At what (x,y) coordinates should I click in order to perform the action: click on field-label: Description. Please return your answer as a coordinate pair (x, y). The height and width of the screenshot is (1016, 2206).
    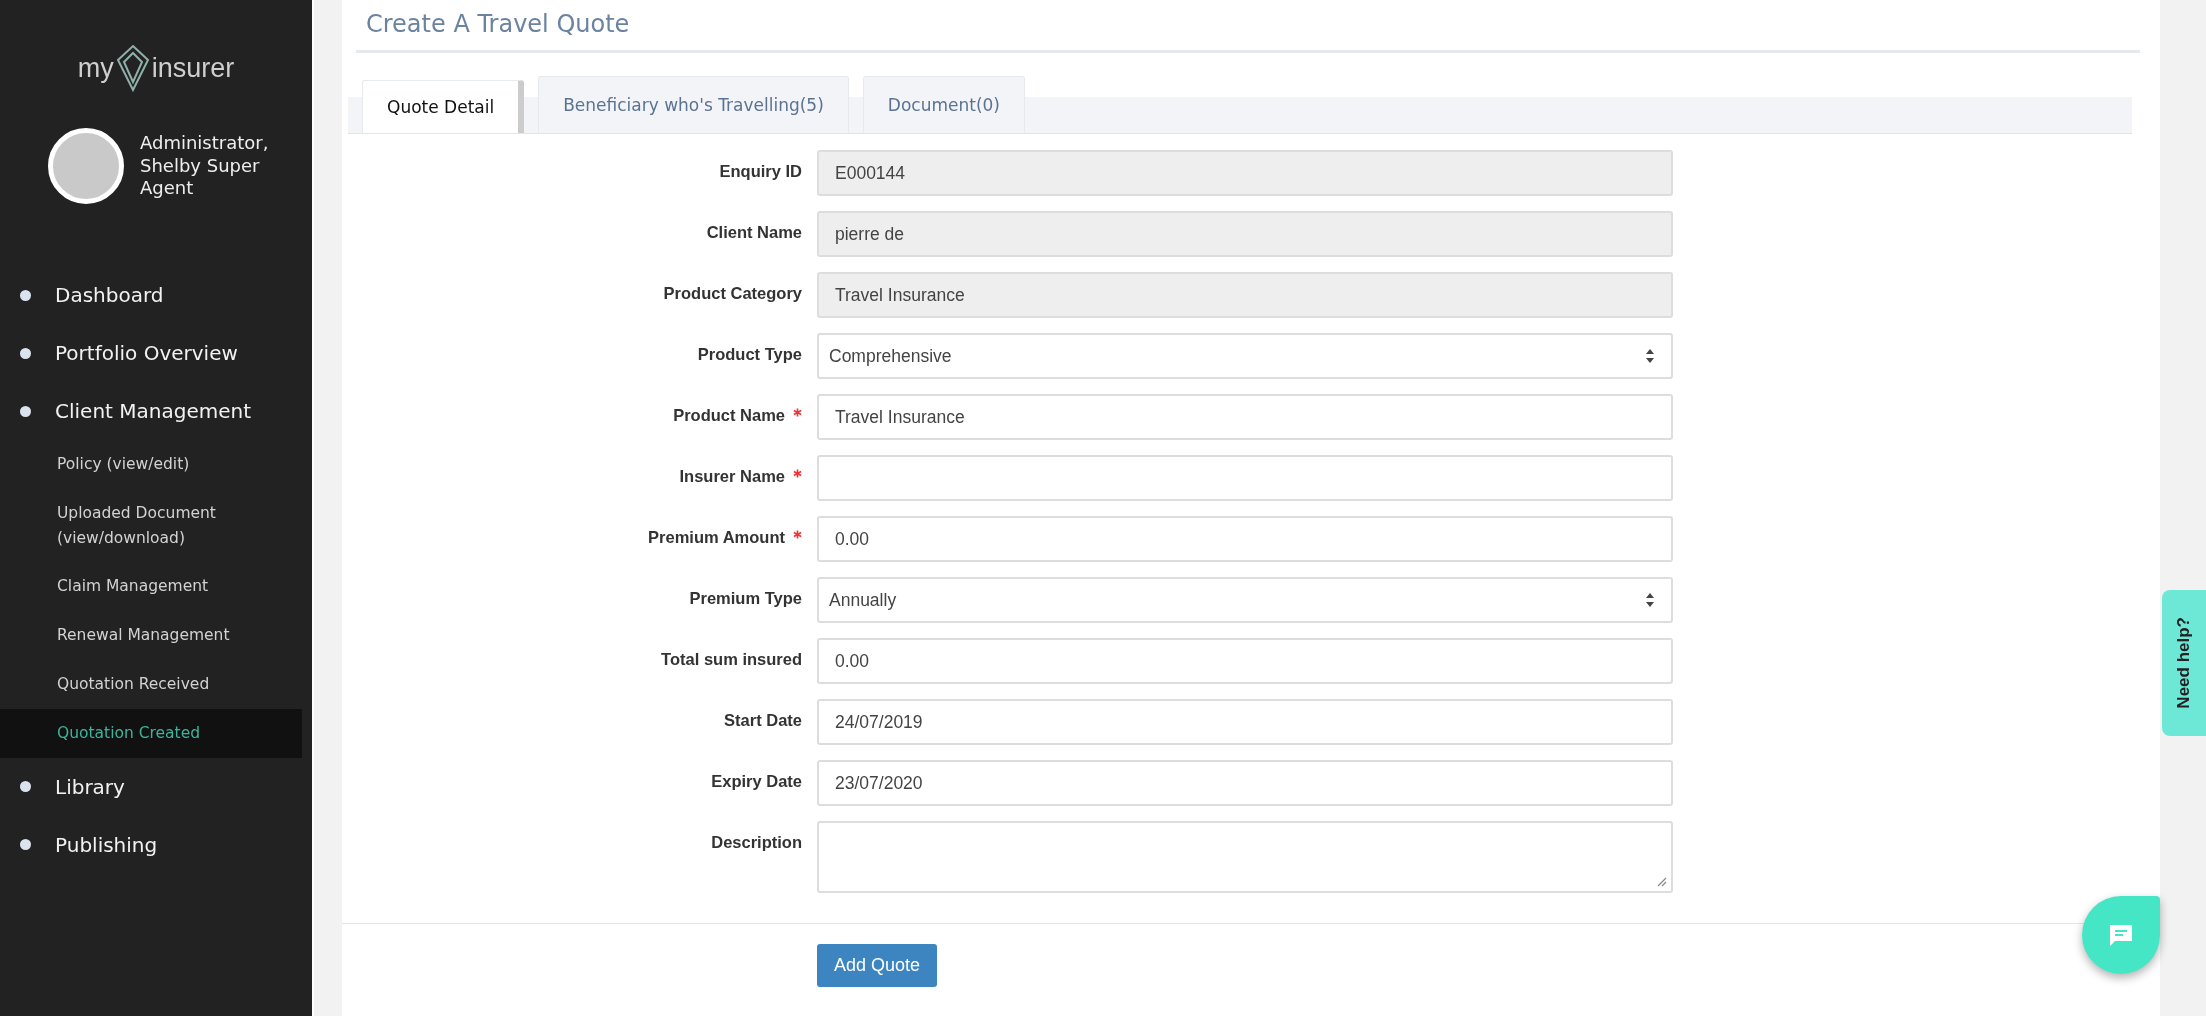
    Looking at the image, I should click on (756, 842).